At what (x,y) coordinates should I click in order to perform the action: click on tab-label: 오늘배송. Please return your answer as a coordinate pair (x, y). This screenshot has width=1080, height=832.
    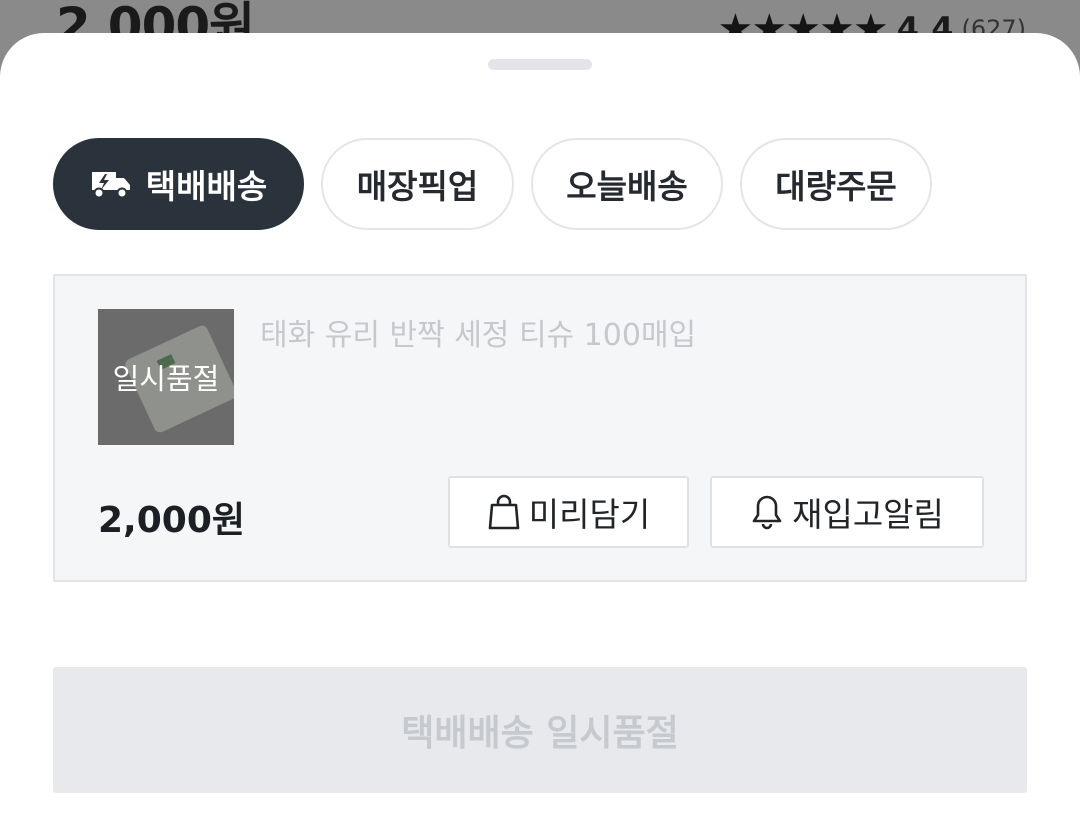
    Looking at the image, I should click on (627, 186).